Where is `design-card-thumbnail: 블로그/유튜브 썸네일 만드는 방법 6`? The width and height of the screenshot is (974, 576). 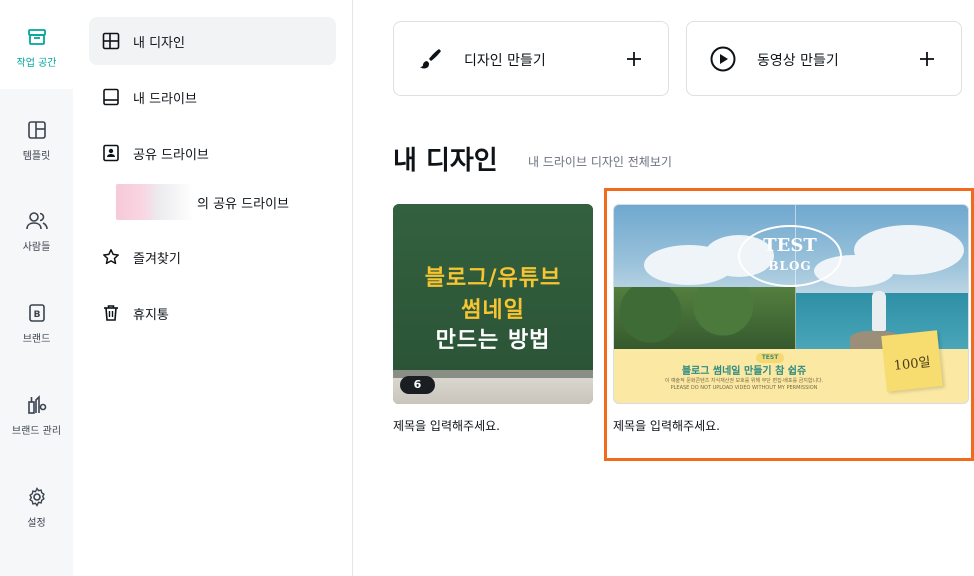 design-card-thumbnail: 블로그/유튜브 썸네일 만드는 방법 6 is located at coordinates (493, 304).